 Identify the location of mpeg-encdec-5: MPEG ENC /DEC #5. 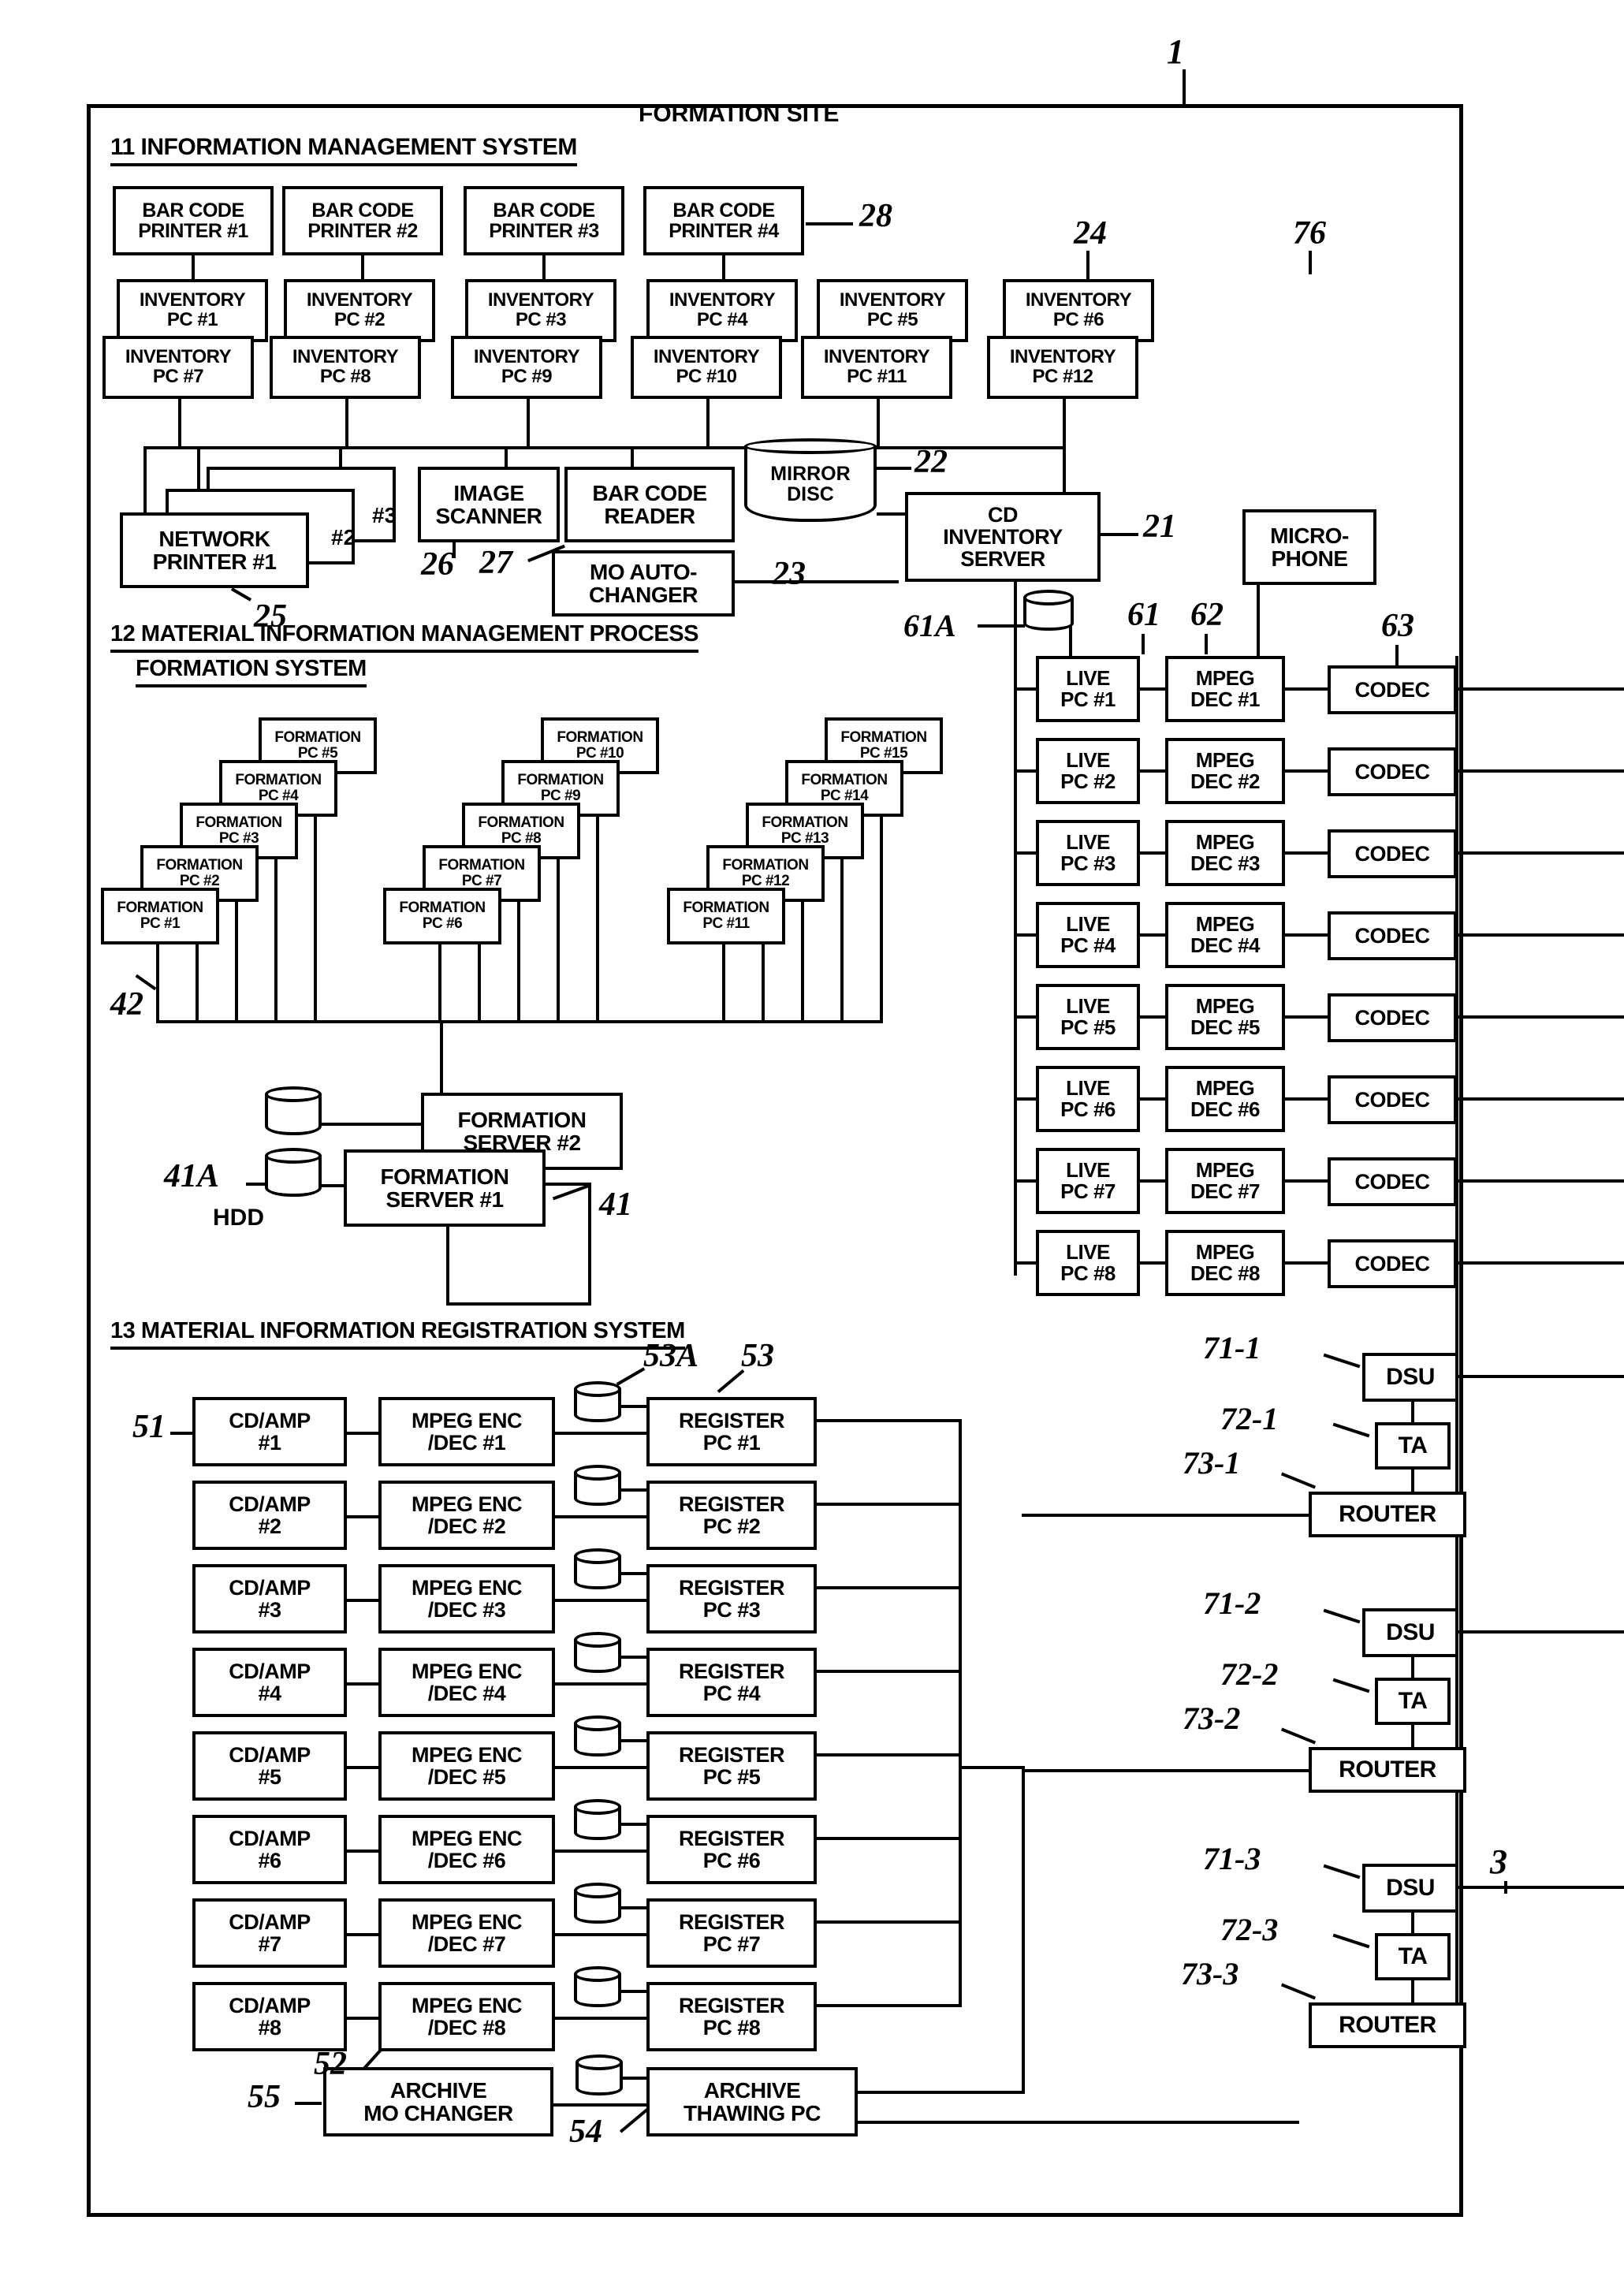
(466, 1766).